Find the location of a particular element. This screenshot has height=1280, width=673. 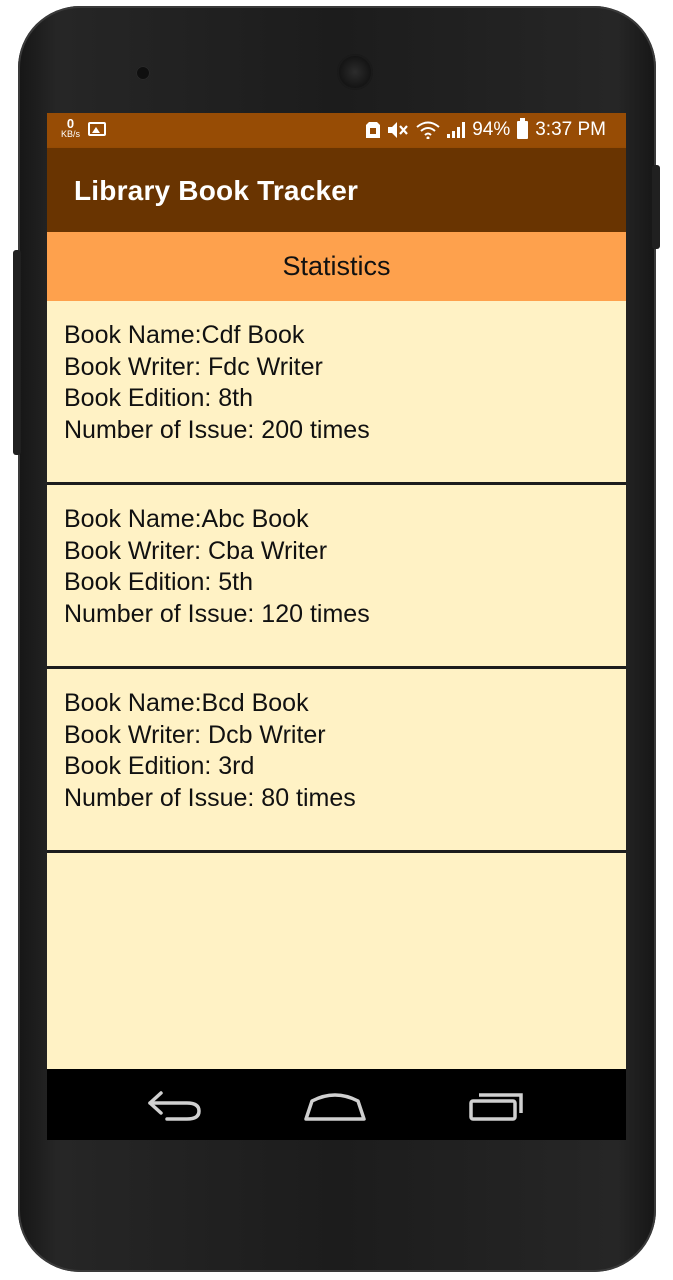

book-name: Book Name:Bcd Book is located at coordinates (186, 703).